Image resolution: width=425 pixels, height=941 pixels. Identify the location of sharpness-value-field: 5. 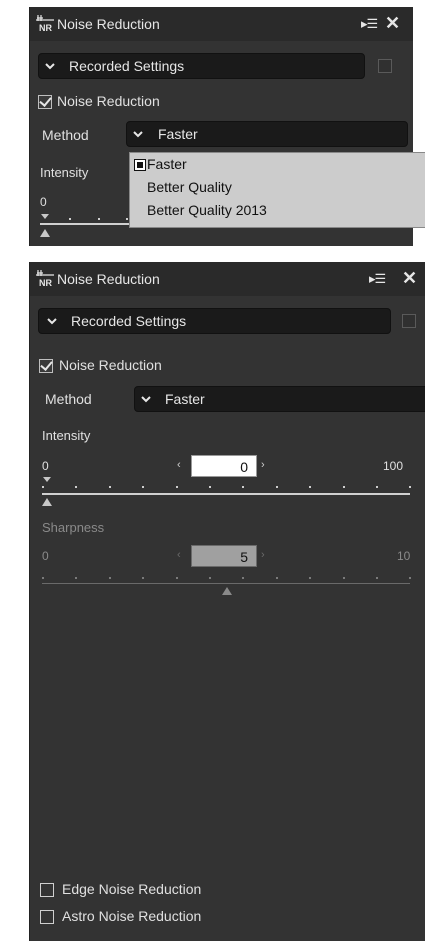
(224, 556).